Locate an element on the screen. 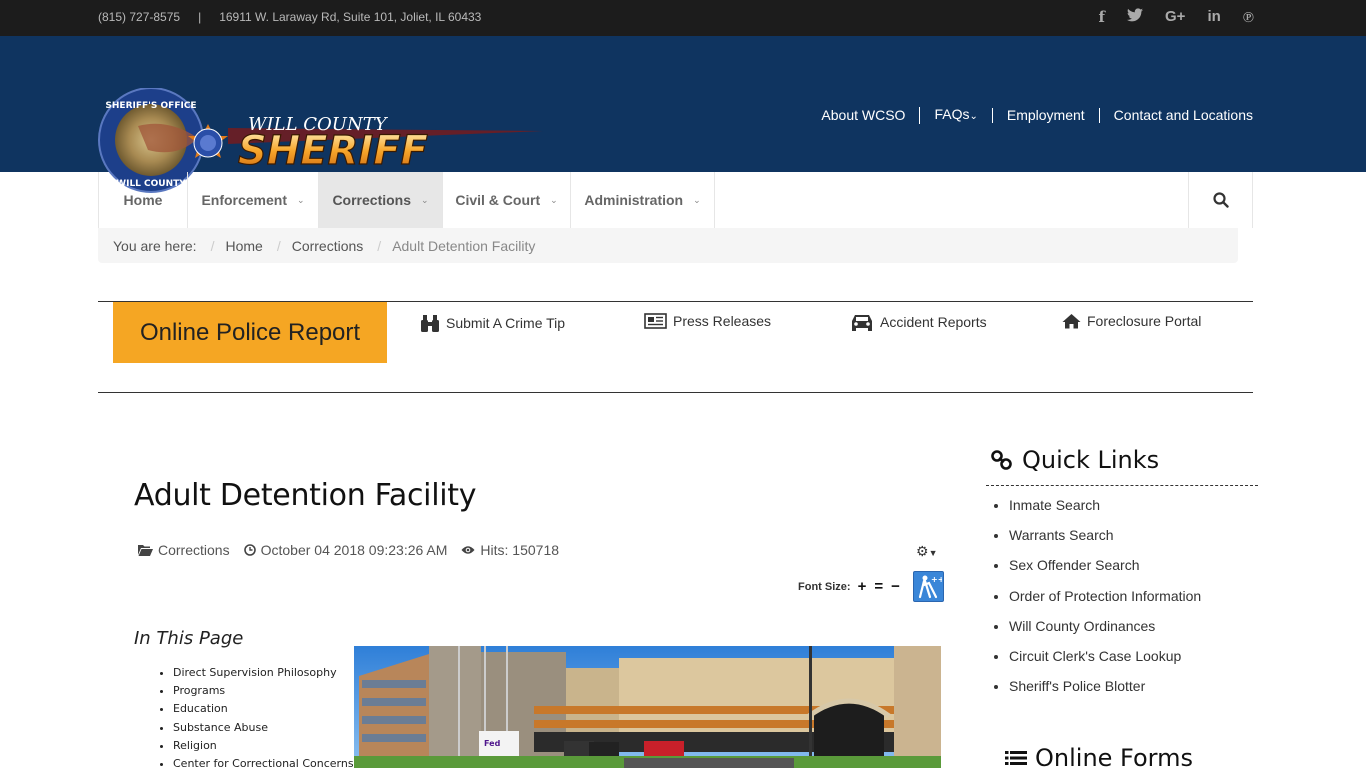 Image resolution: width=1366 pixels, height=775 pixels. article-category: Corrections is located at coordinates (184, 550).